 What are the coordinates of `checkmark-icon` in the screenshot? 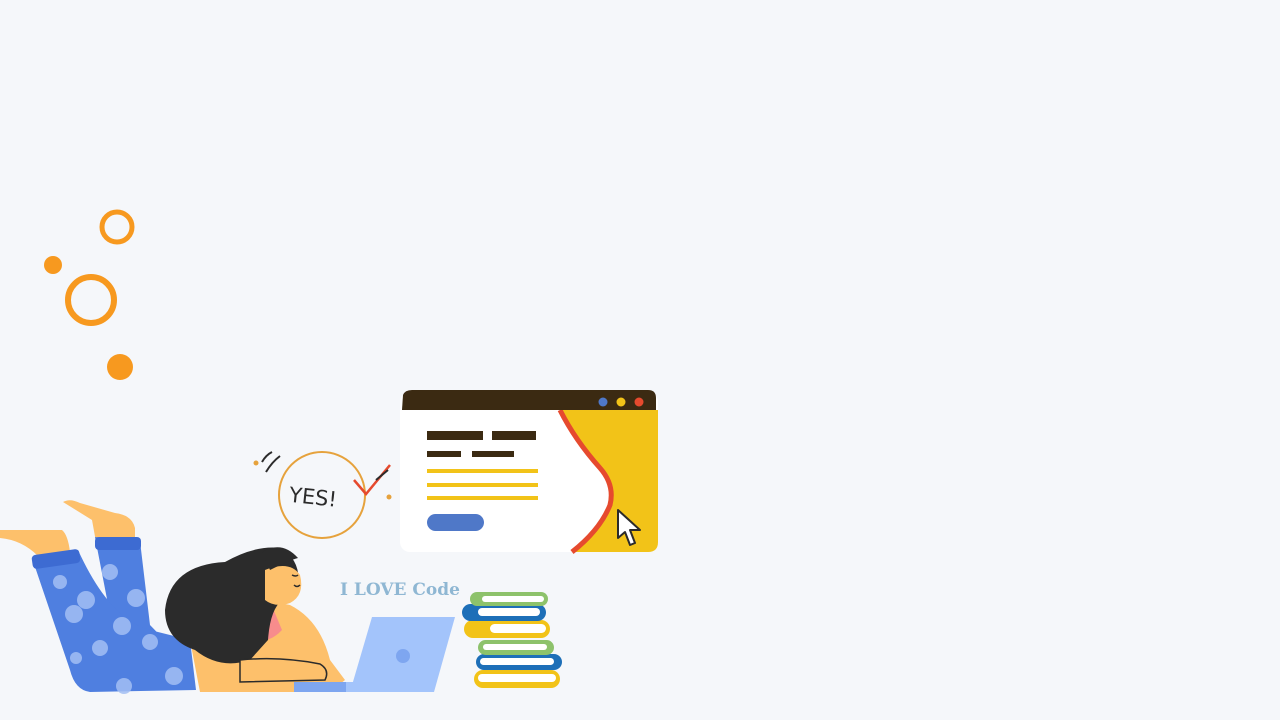 It's located at (372, 480).